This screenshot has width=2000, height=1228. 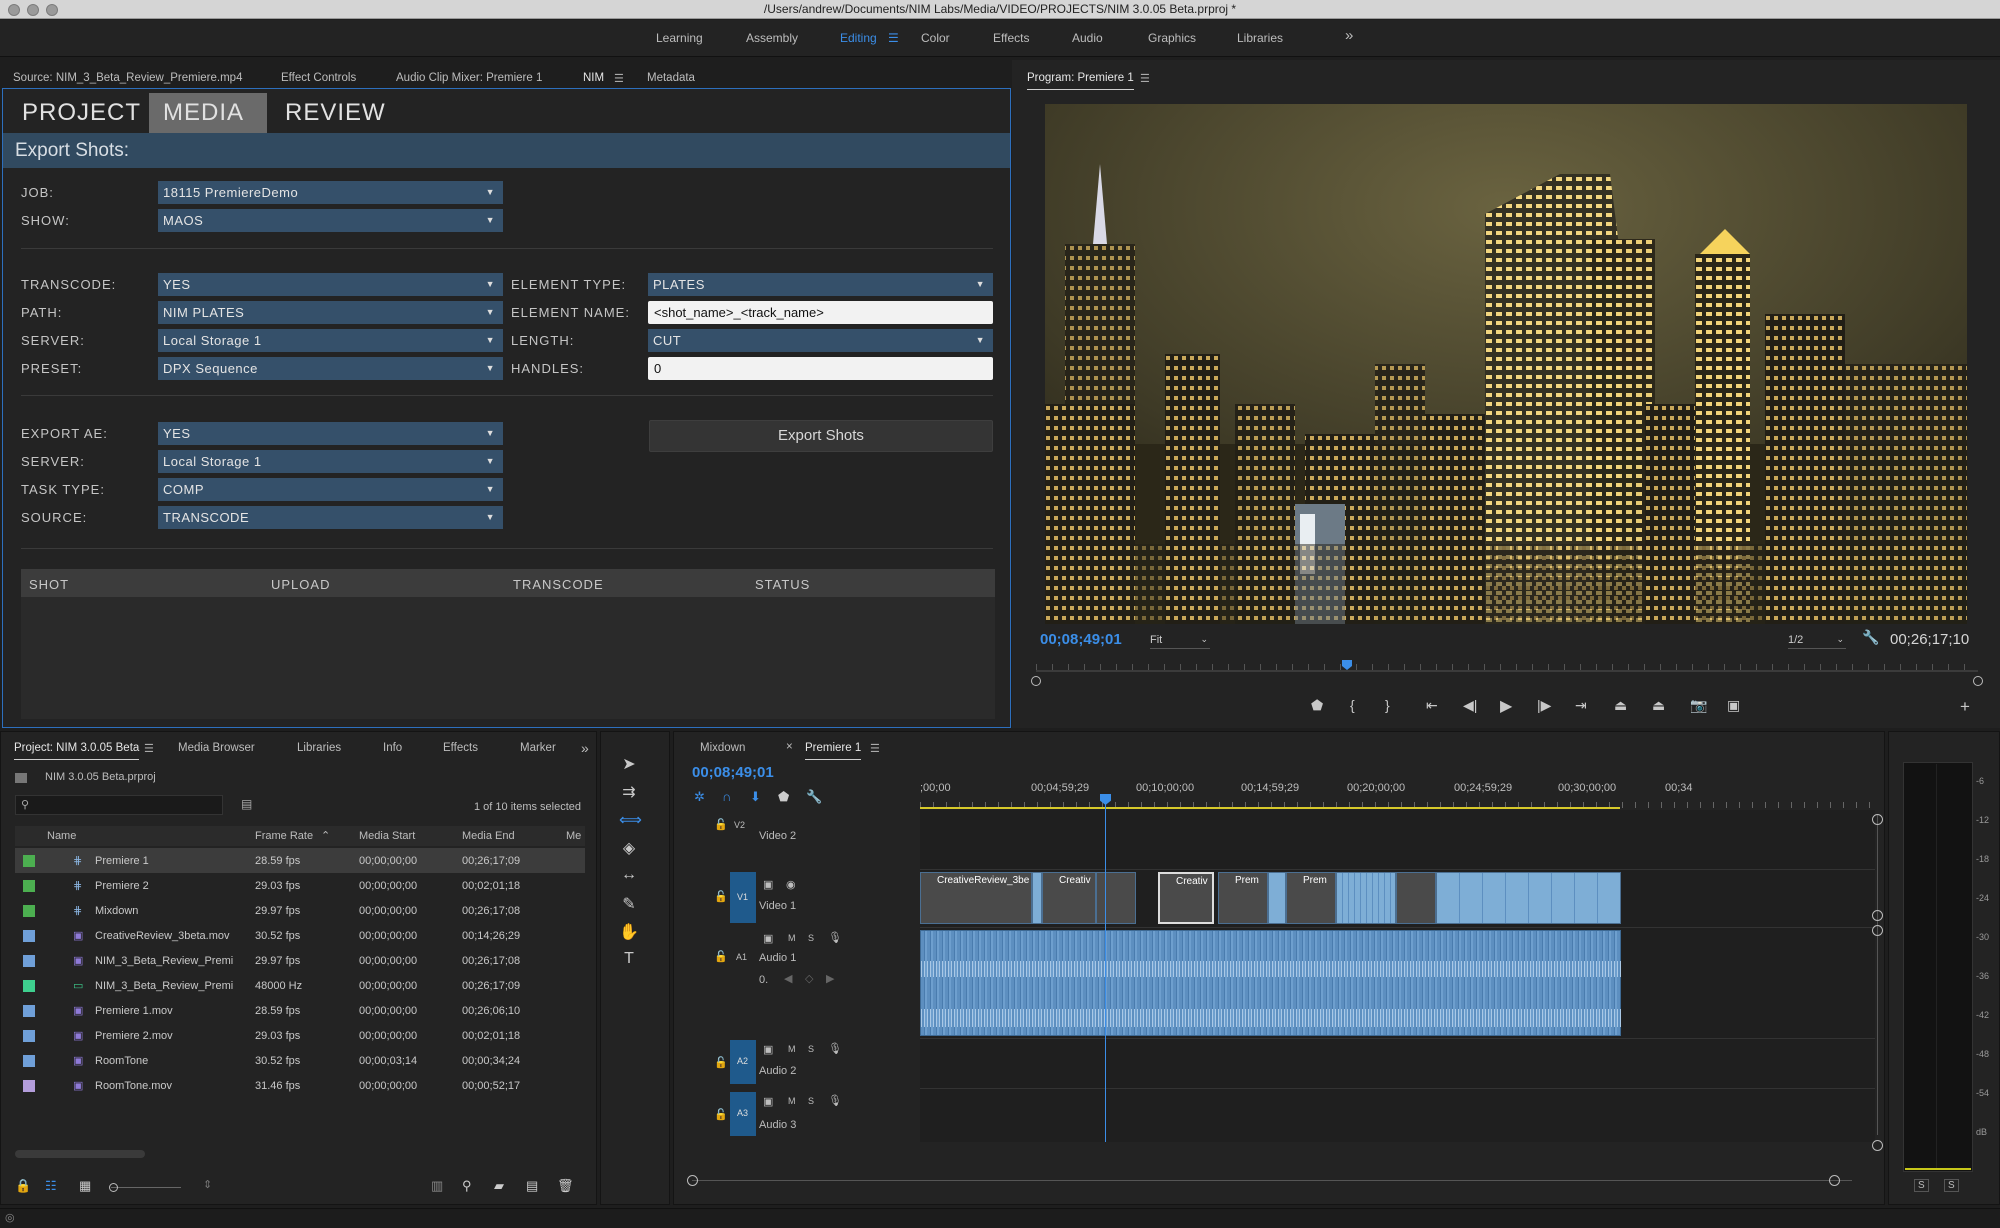 I want to click on project-horizontal-scrollbar, so click(x=80, y=1154).